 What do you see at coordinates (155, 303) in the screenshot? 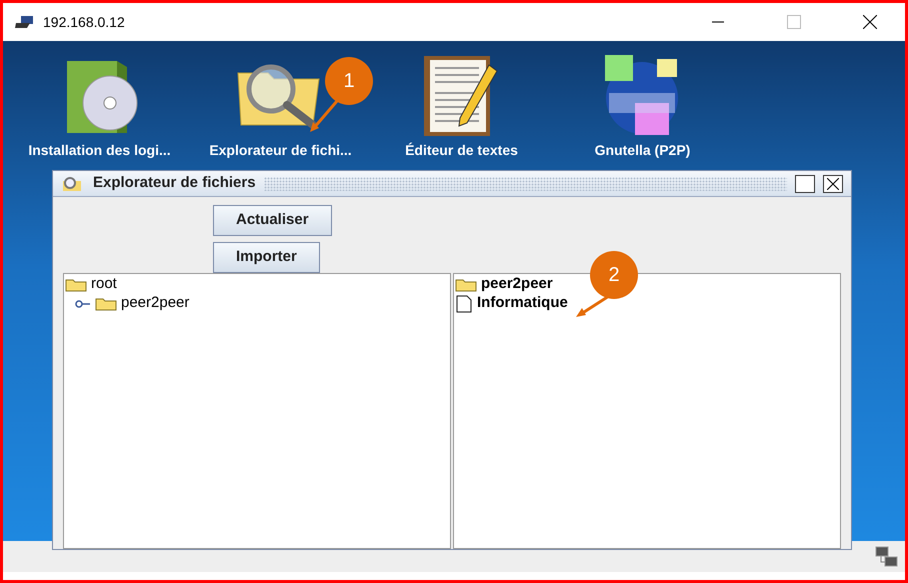
I see `tree-item: peer2peer` at bounding box center [155, 303].